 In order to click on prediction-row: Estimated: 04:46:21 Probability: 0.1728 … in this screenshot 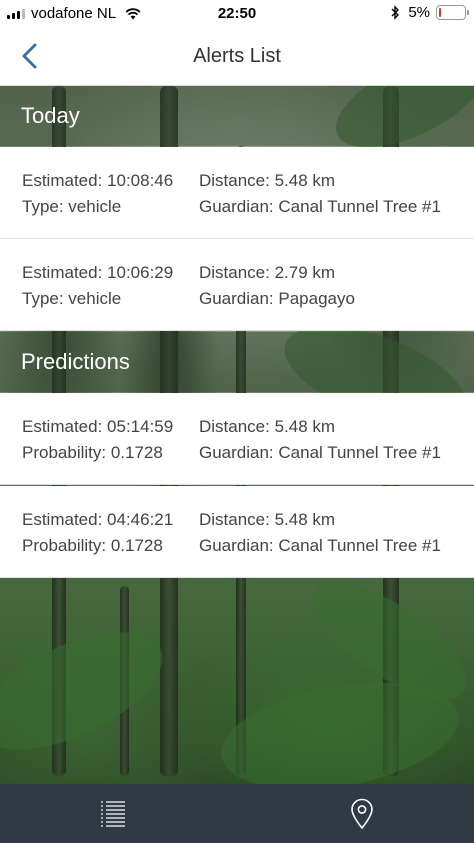, I will do `click(237, 532)`.